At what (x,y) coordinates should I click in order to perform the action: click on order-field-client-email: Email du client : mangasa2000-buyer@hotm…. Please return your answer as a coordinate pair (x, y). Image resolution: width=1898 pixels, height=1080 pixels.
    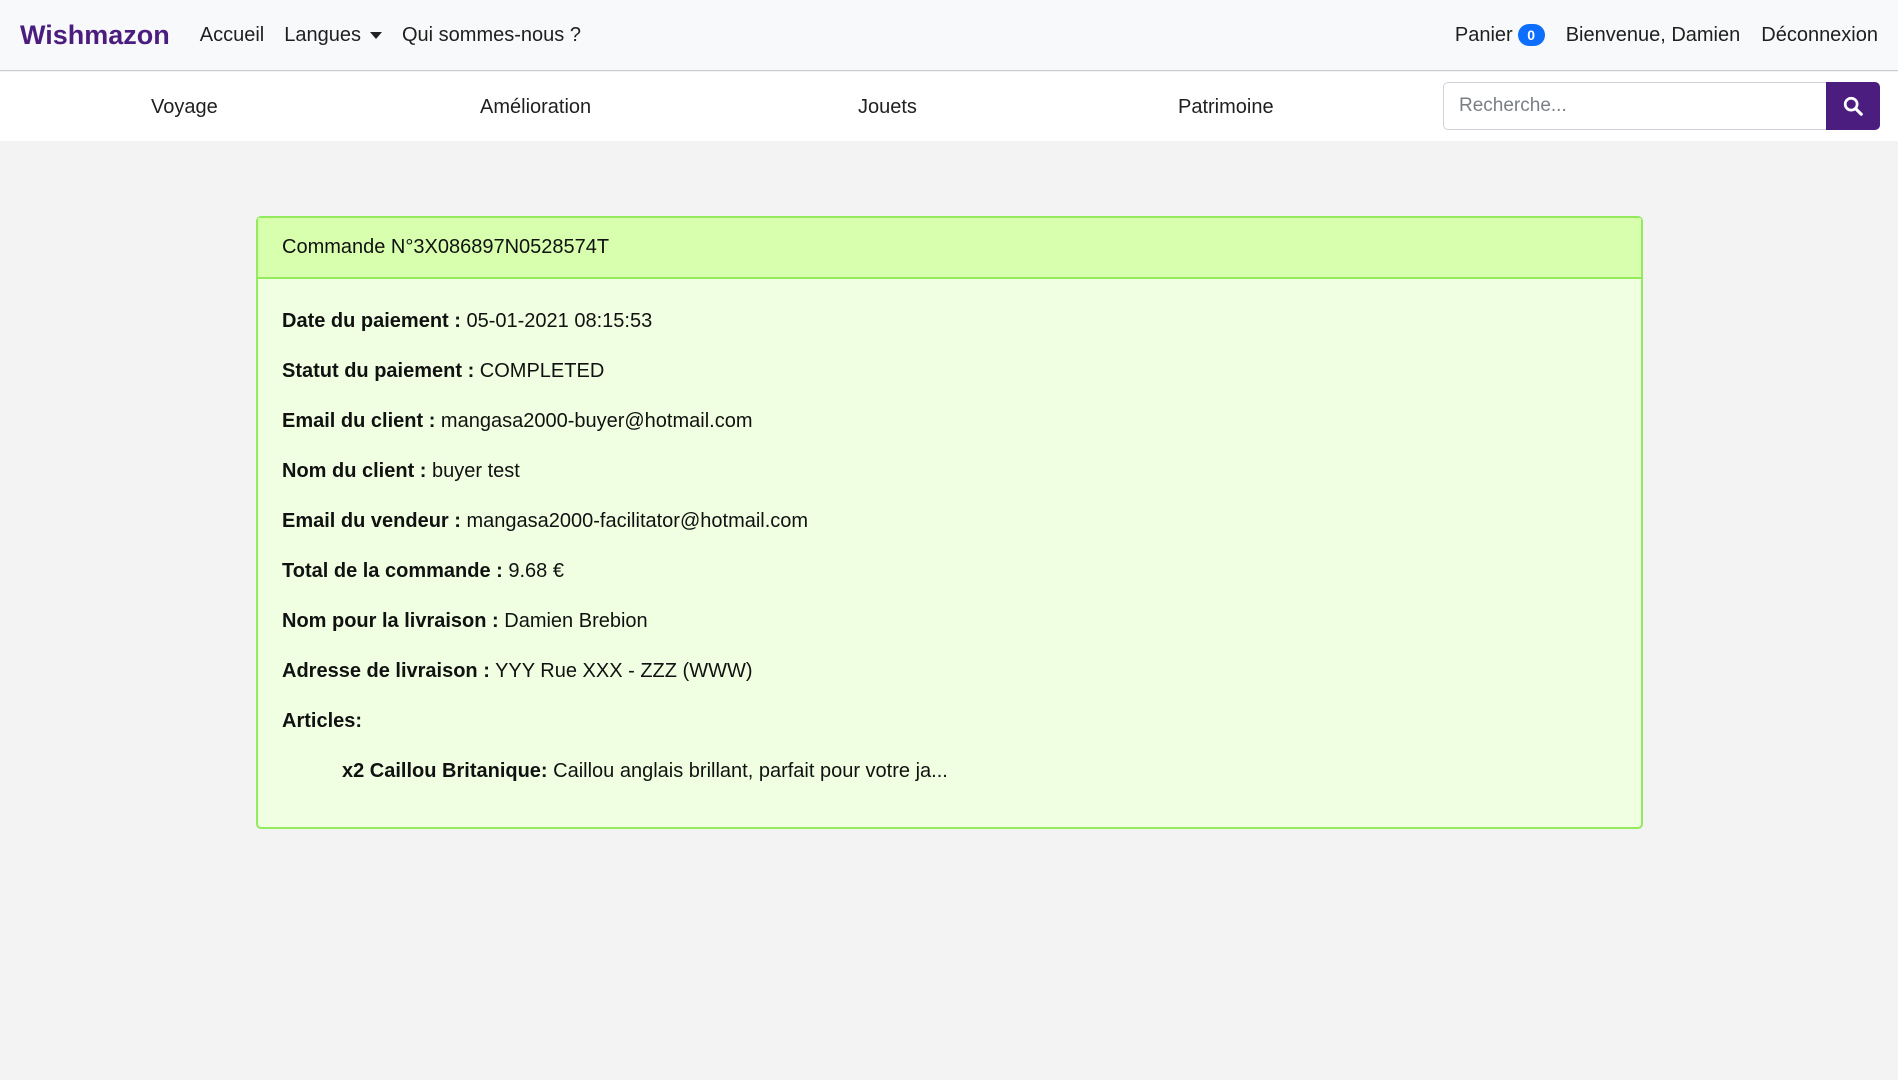
    Looking at the image, I should click on (949, 421).